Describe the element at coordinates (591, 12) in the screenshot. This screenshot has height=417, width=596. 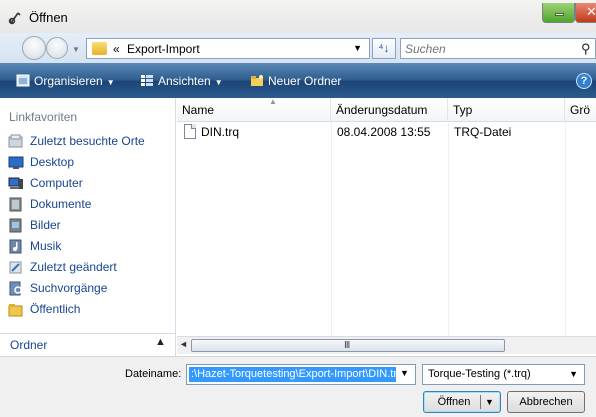
I see `close-icon: ✕` at that location.